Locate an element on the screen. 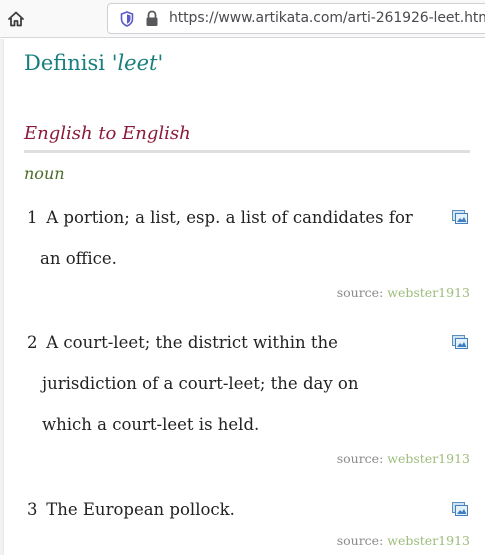  part-of-speech: noun is located at coordinates (44, 173).